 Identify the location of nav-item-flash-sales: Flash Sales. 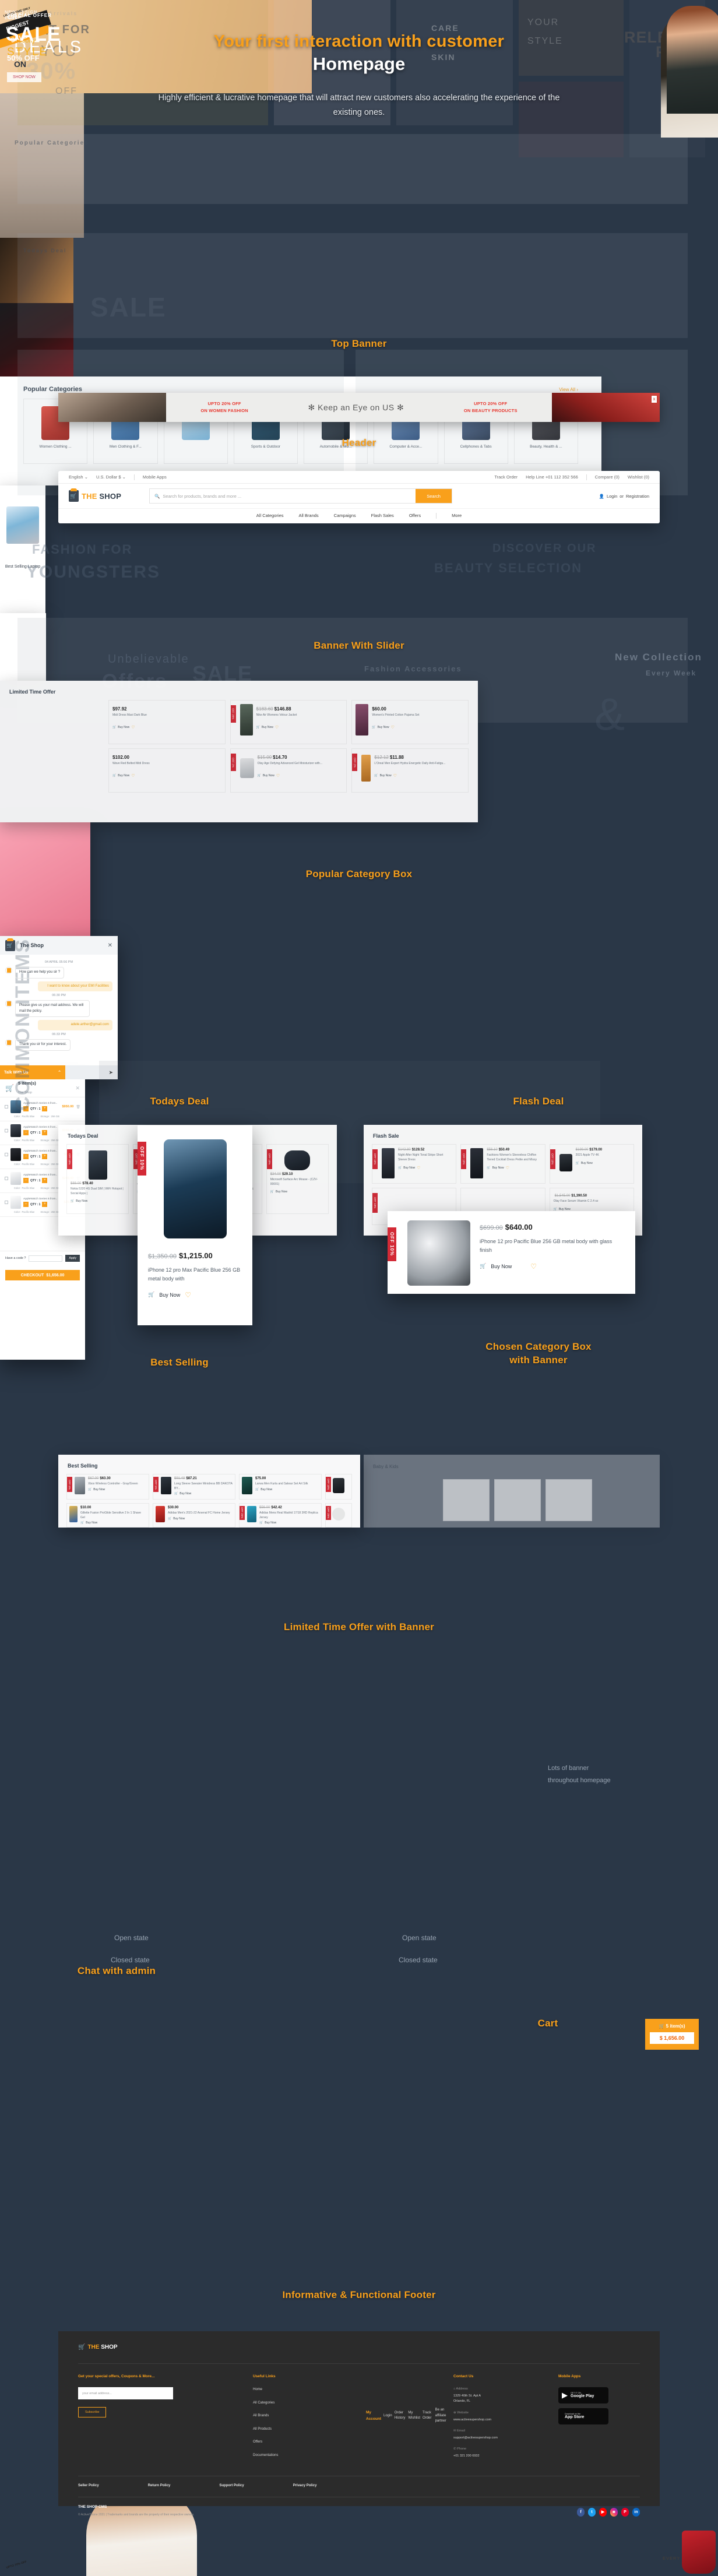
(382, 516).